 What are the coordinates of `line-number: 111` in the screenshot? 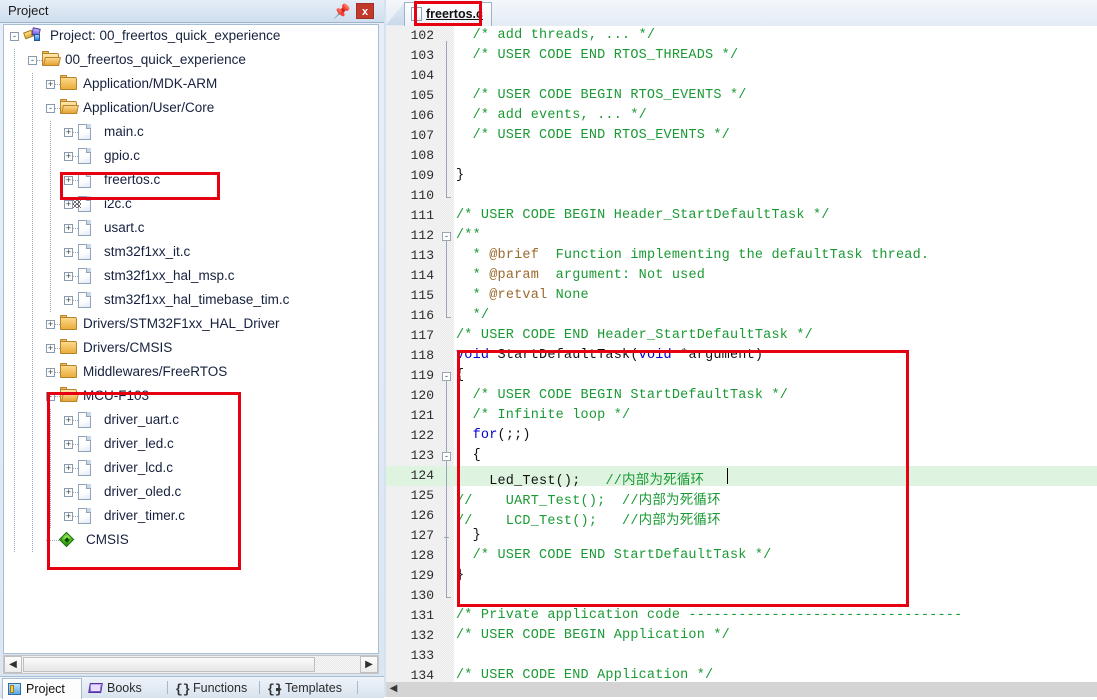 It's located at (422, 215).